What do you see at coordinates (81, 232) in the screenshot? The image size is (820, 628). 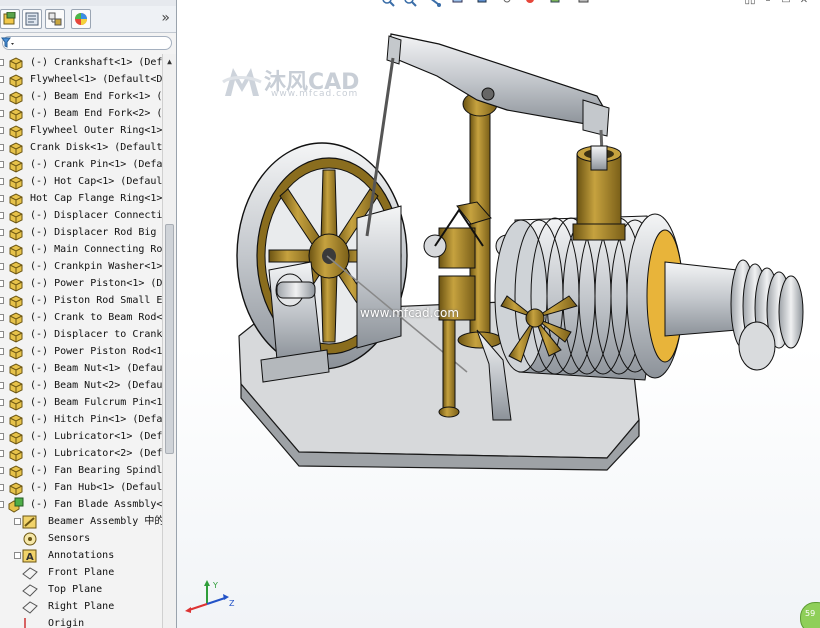 I see `tree-item: (-) Displacer Rod Big E` at bounding box center [81, 232].